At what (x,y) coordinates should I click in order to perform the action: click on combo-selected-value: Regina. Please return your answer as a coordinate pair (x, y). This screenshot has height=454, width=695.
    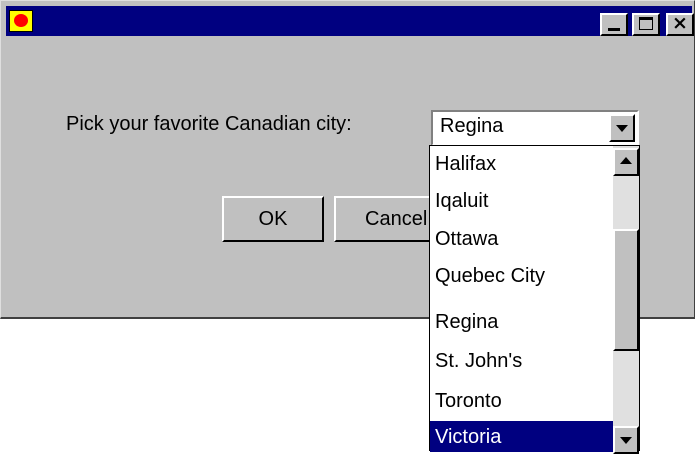
    Looking at the image, I should click on (472, 126).